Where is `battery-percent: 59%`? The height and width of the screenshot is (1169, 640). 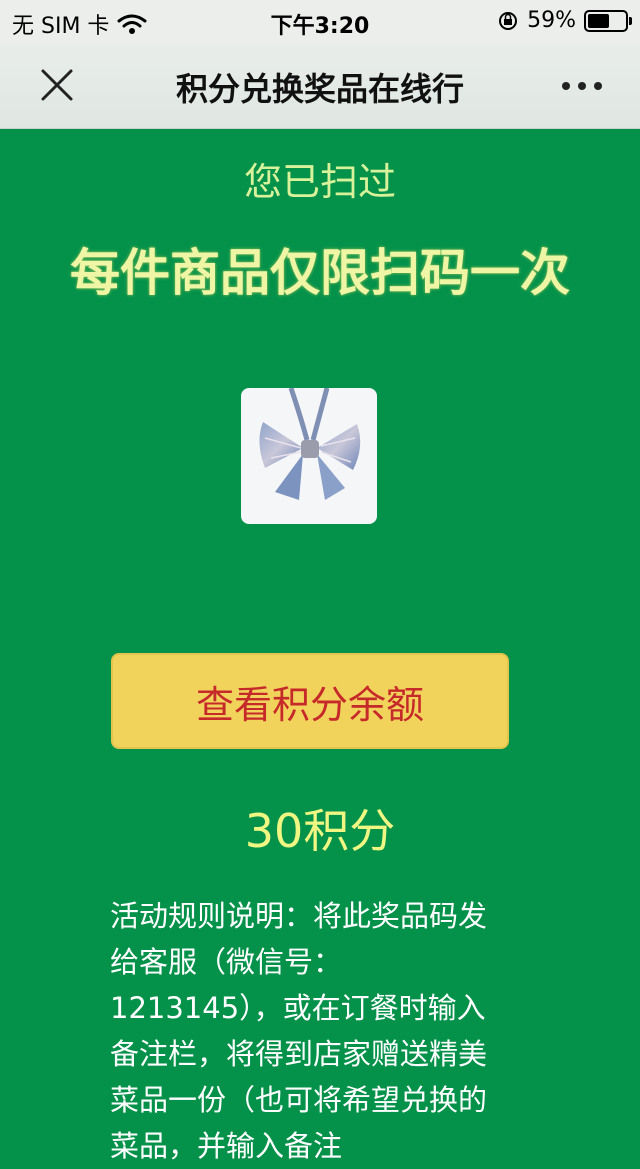 battery-percent: 59% is located at coordinates (551, 20).